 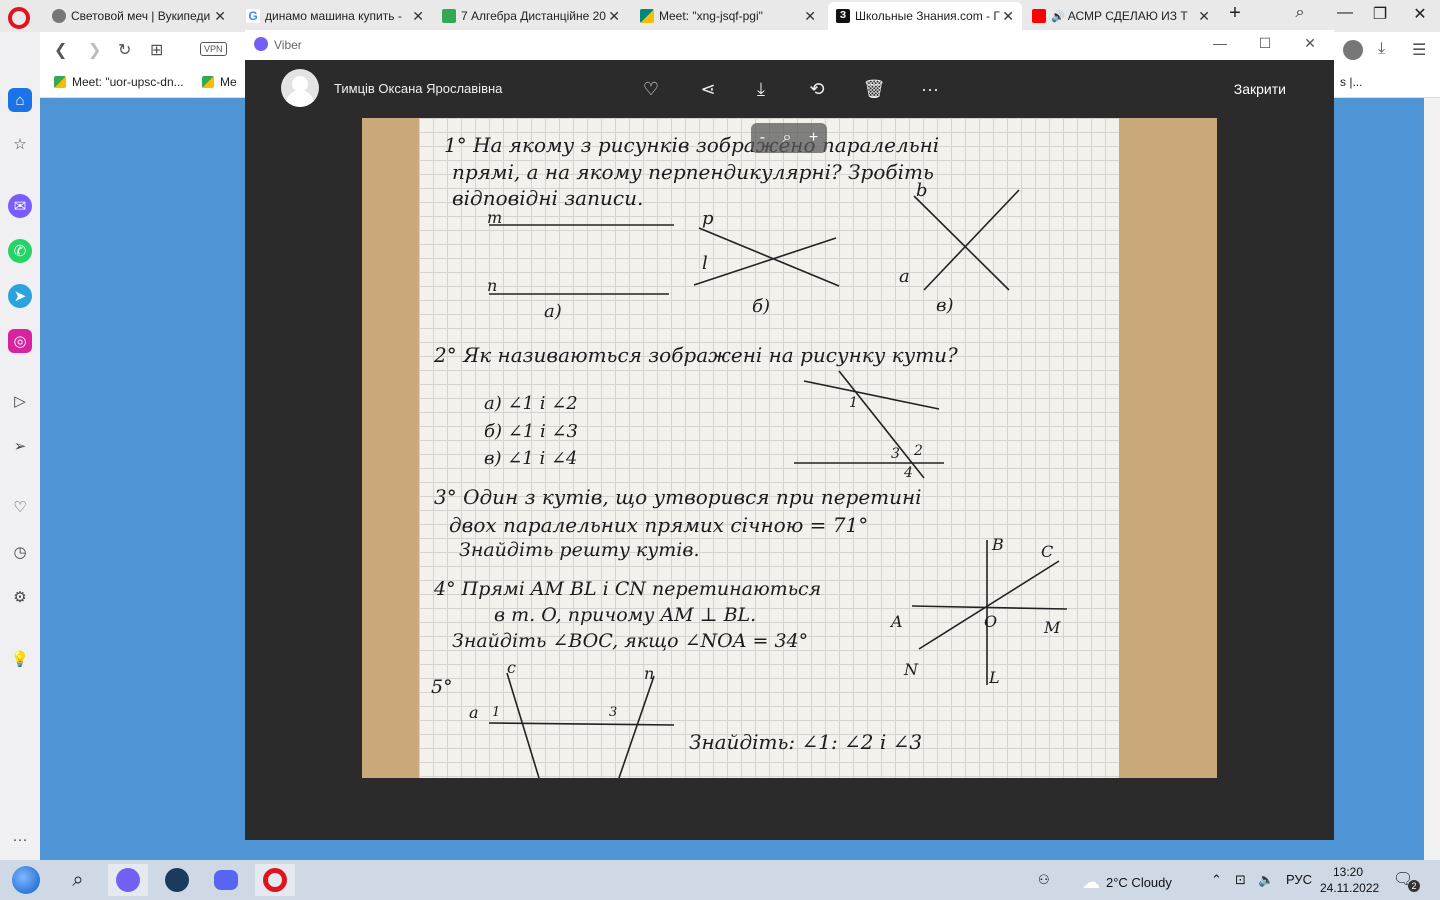 What do you see at coordinates (19, 18) in the screenshot?
I see `opera-logo-icon` at bounding box center [19, 18].